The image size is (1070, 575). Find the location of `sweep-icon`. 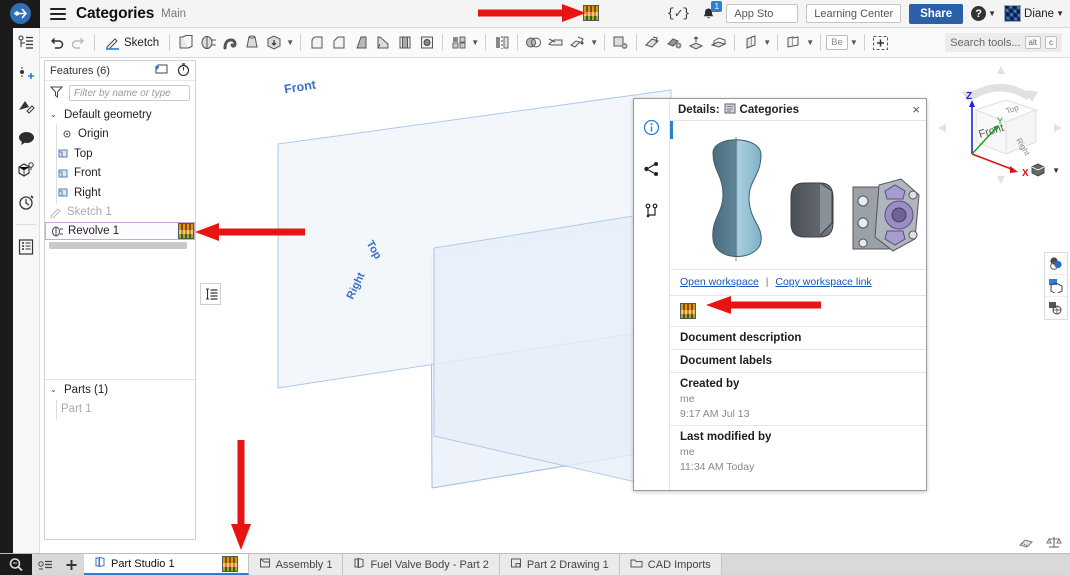

sweep-icon is located at coordinates (229, 42).